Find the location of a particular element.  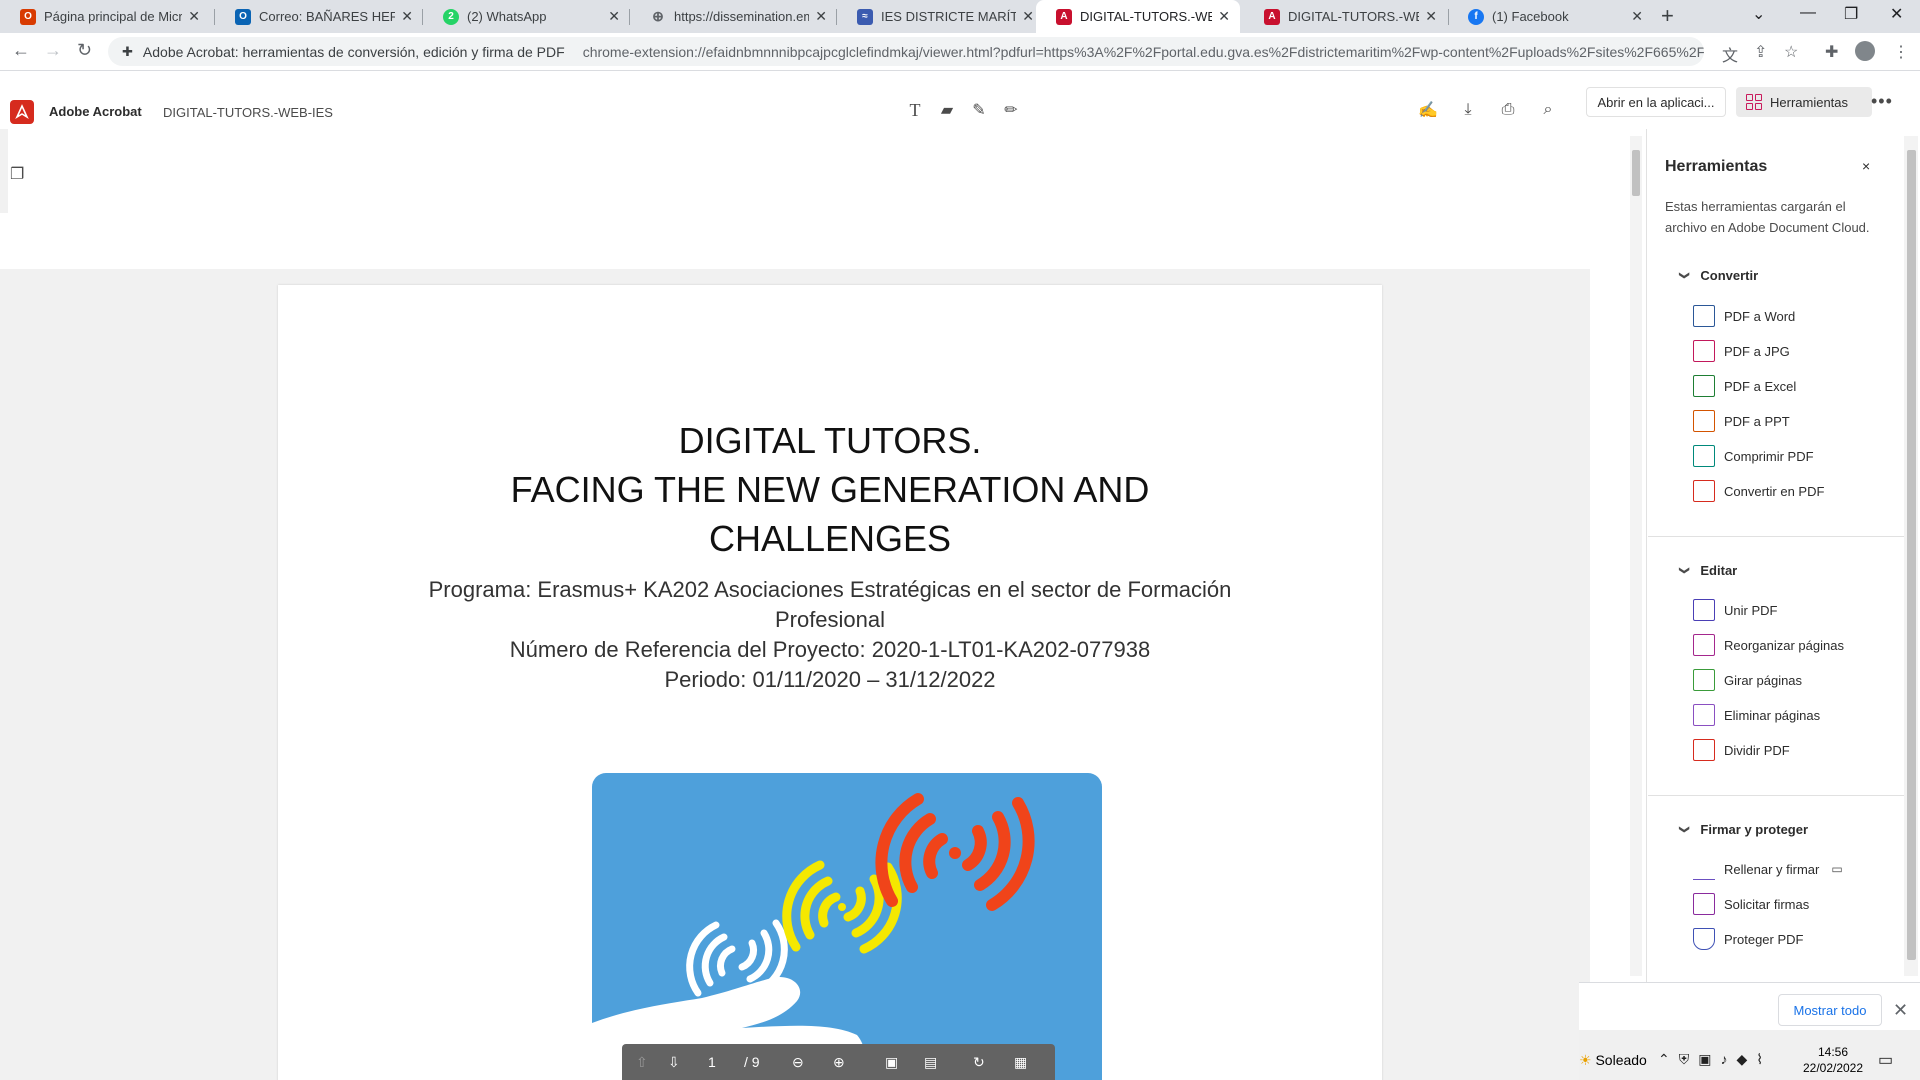

notifications-icon: ▭ is located at coordinates (1885, 1060).